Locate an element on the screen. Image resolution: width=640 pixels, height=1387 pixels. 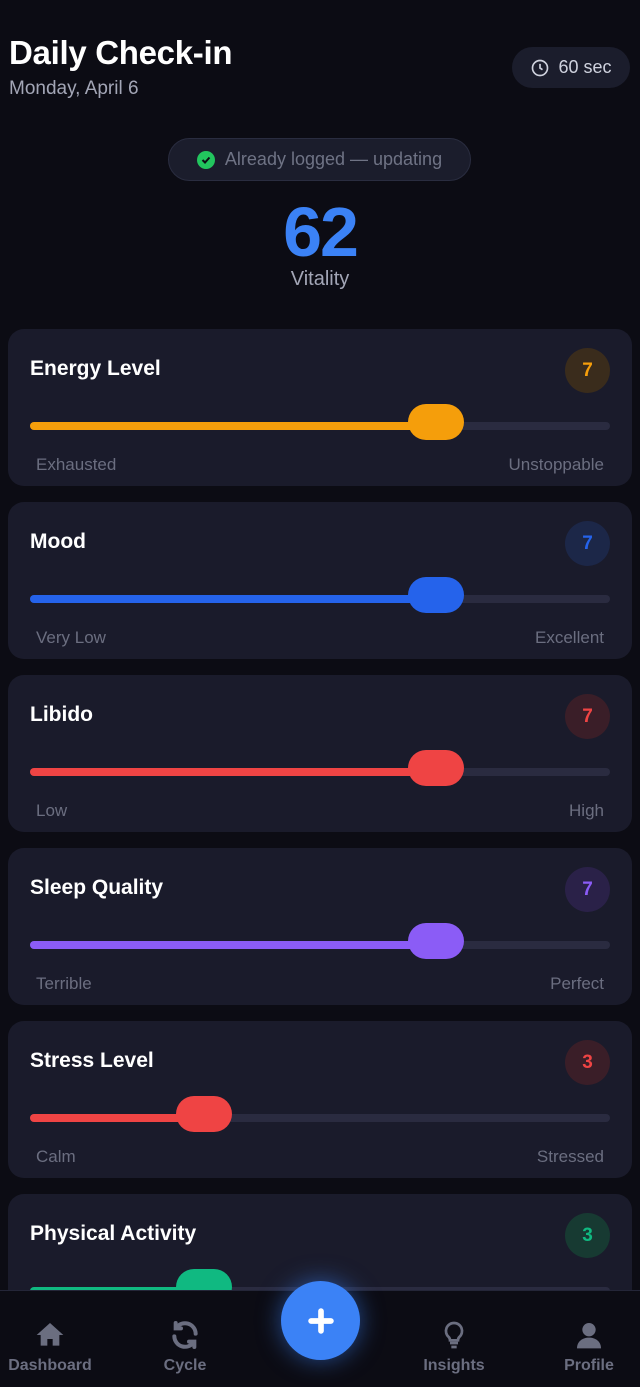
metric-card-energy: Energy Level 7 Exhausted Unstoppable is located at coordinates (320, 407).